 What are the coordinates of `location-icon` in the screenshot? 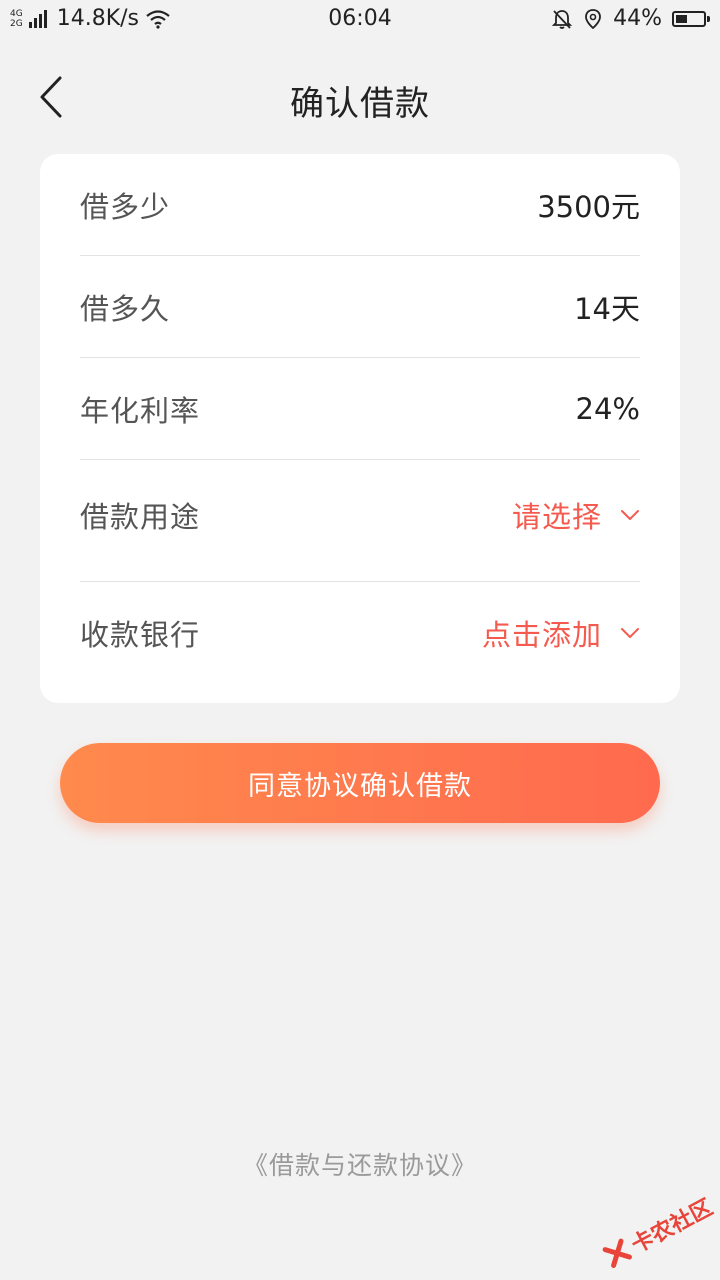 It's located at (593, 18).